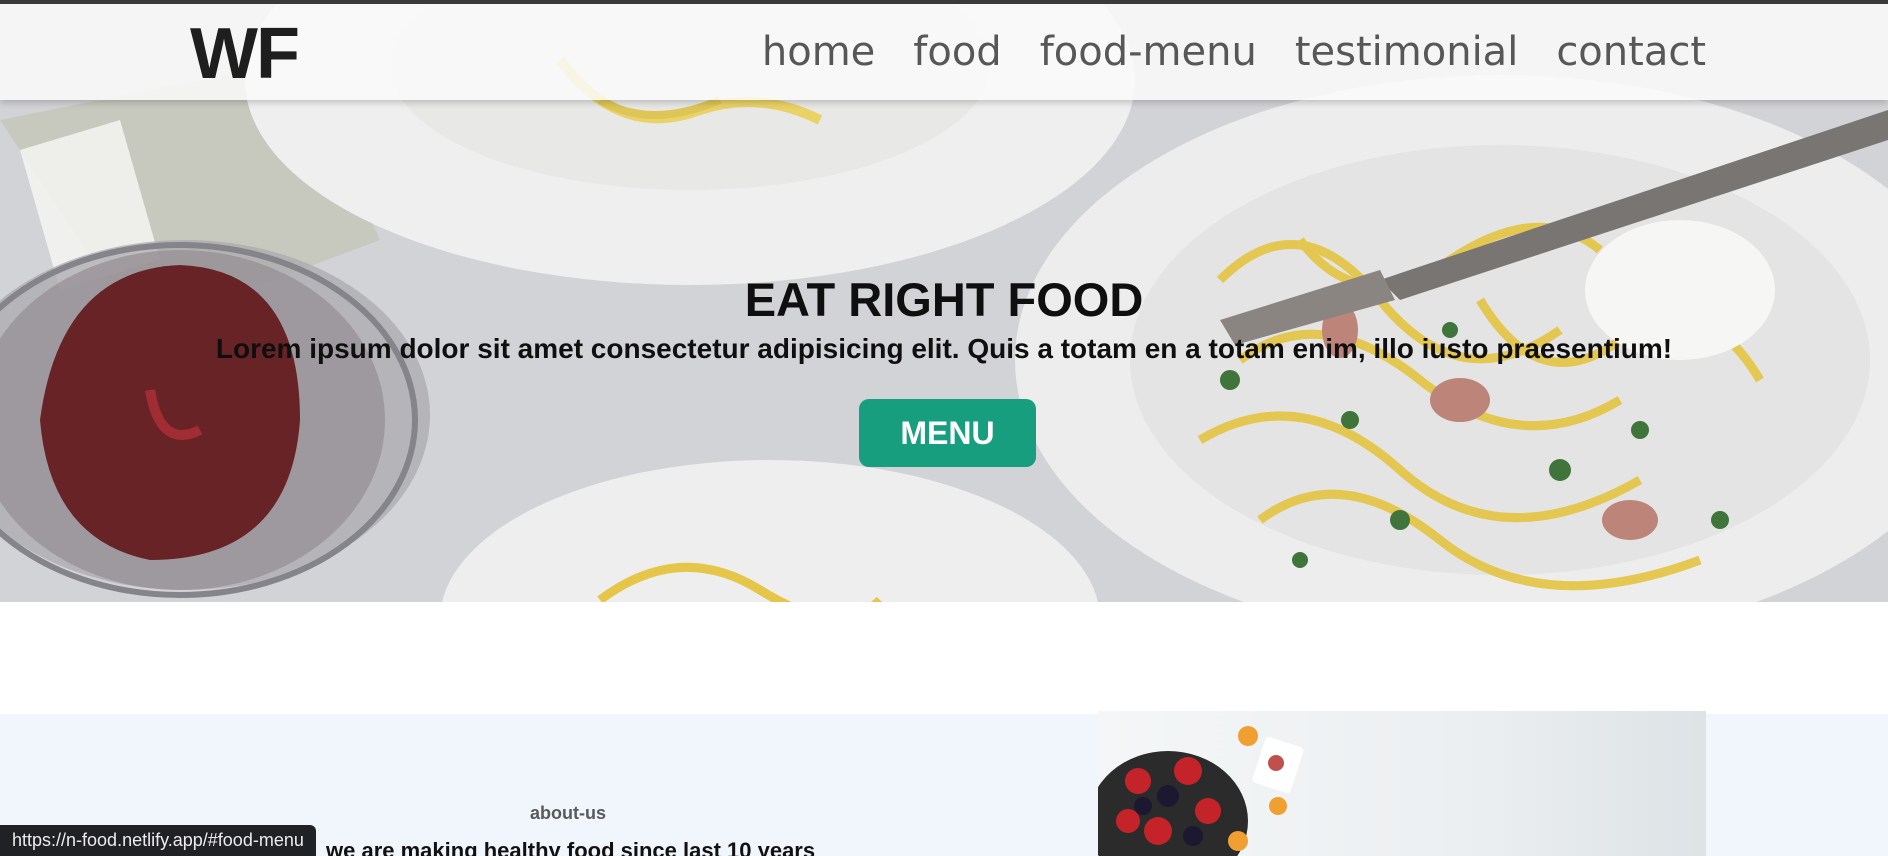 This screenshot has width=1888, height=856. What do you see at coordinates (1631, 52) in the screenshot?
I see `nav-link-contact: contact` at bounding box center [1631, 52].